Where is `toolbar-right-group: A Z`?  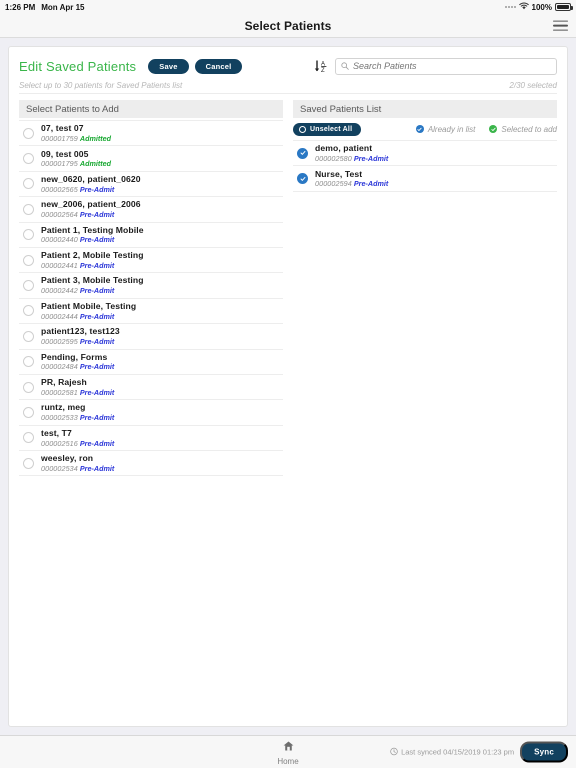 toolbar-right-group: A Z is located at coordinates (435, 66).